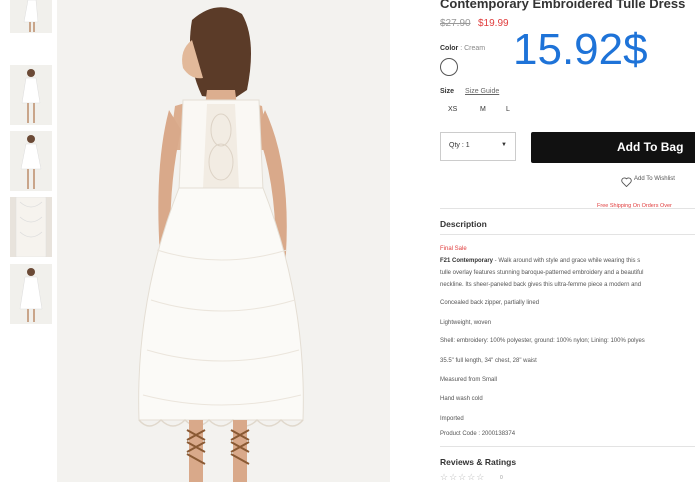 The image size is (695, 483). Describe the element at coordinates (504, 145) in the screenshot. I see `chevron-down-icon: ▼` at that location.